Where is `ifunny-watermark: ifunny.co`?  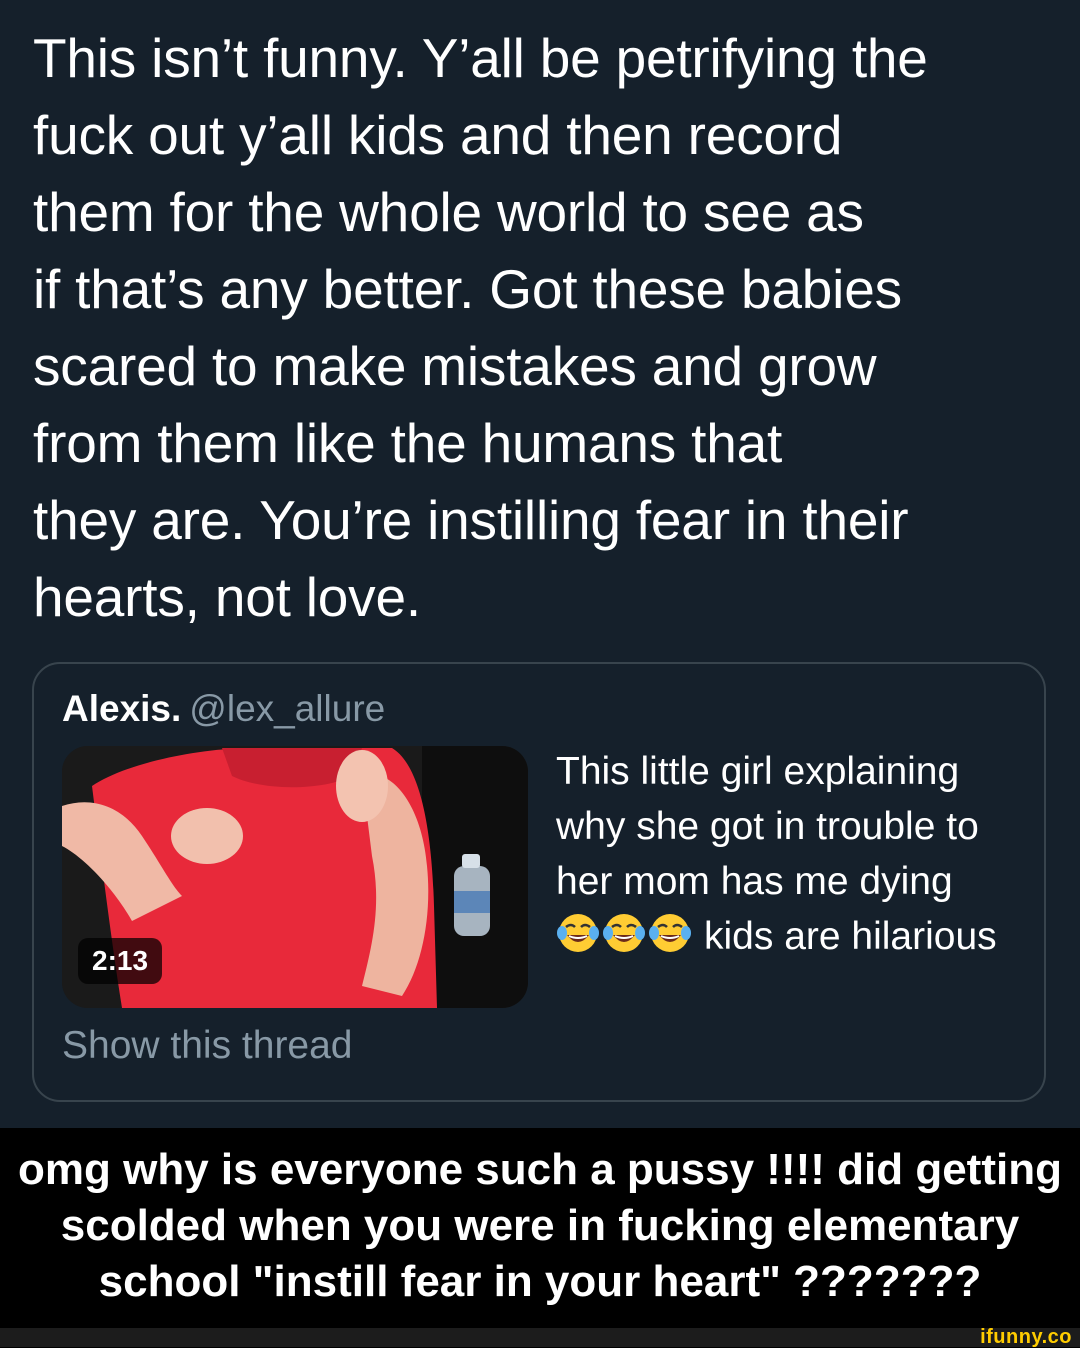 ifunny-watermark: ifunny.co is located at coordinates (1026, 1337).